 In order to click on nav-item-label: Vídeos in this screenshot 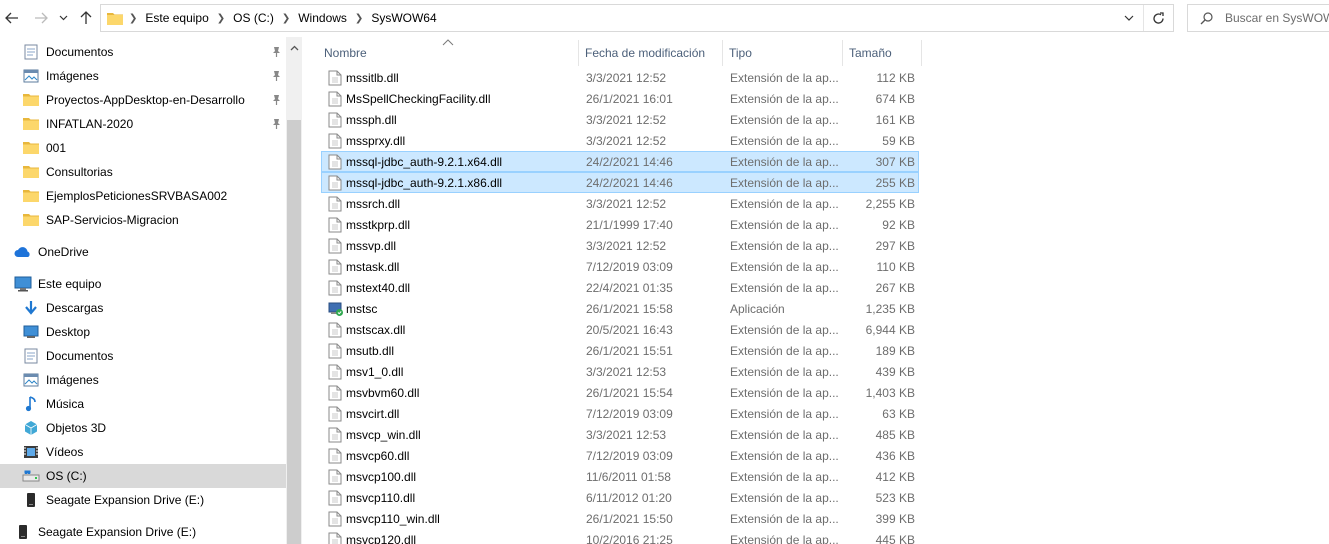, I will do `click(65, 452)`.